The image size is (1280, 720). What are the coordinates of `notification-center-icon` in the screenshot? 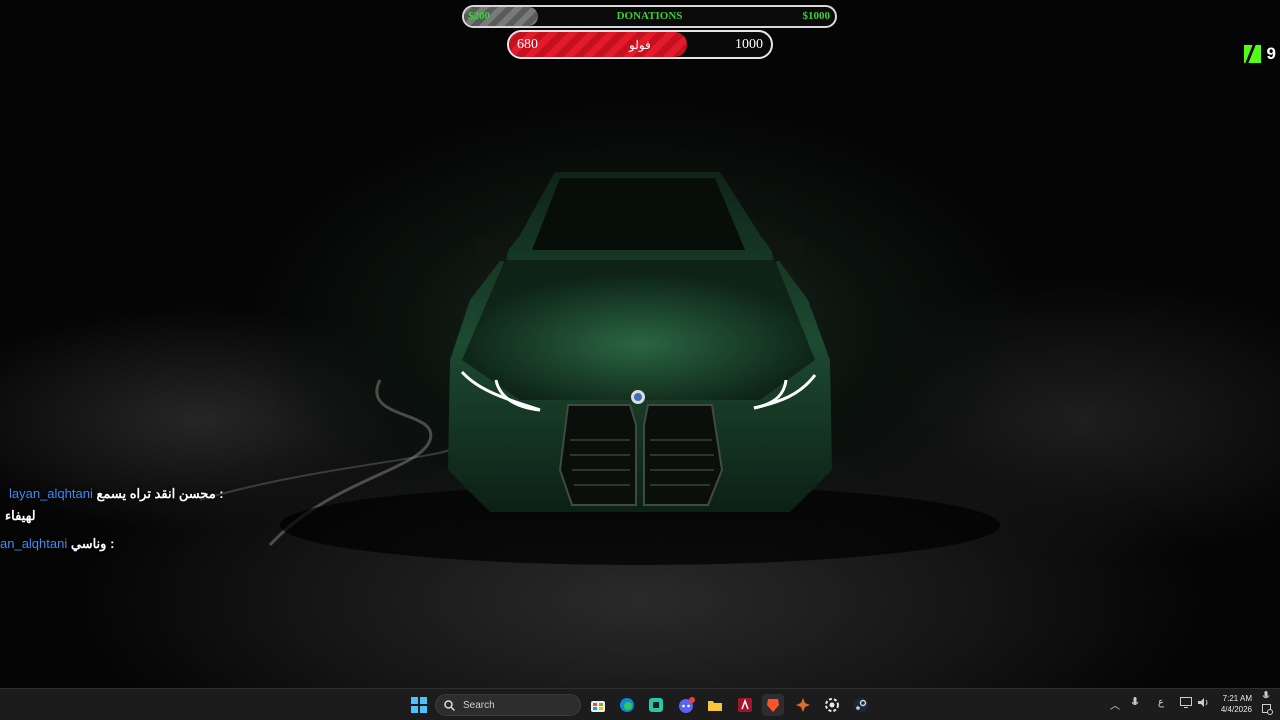 It's located at (1267, 711).